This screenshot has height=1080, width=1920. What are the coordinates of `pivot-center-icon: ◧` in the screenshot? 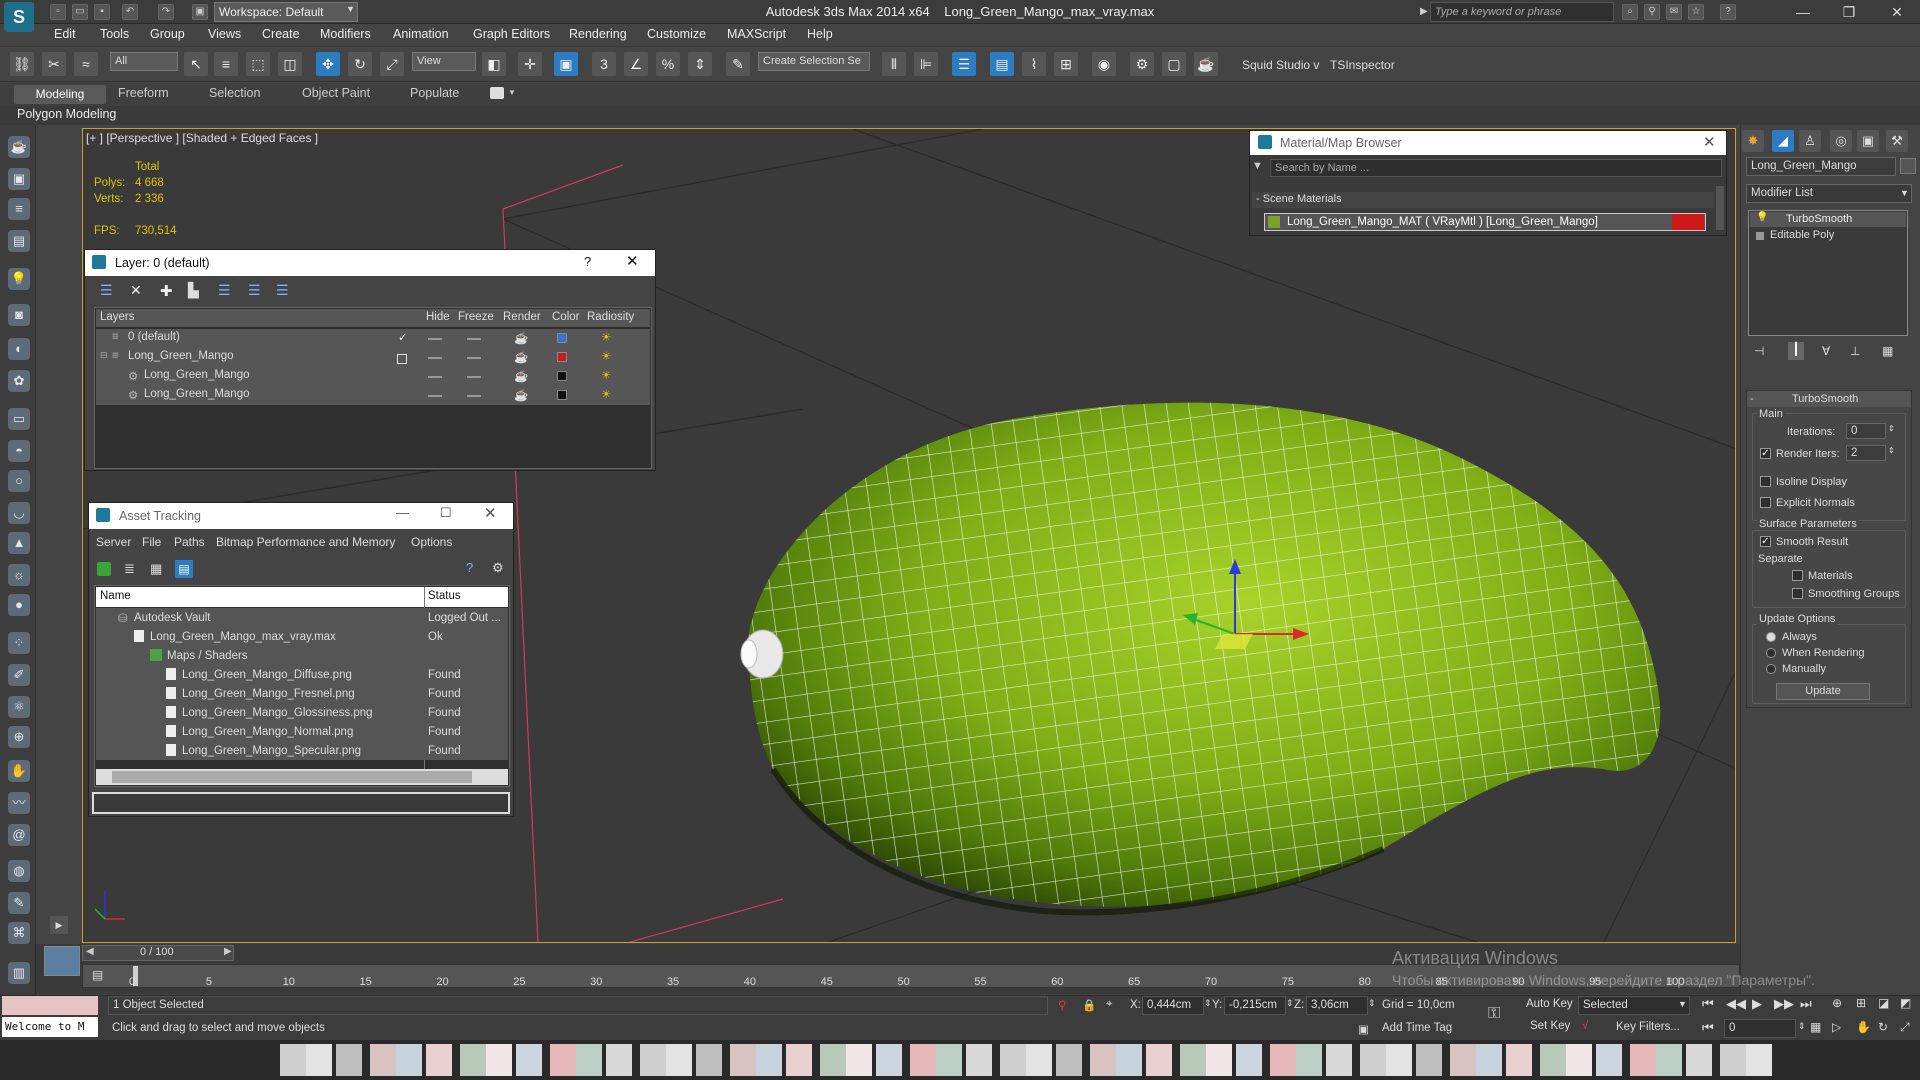 It's located at (494, 64).